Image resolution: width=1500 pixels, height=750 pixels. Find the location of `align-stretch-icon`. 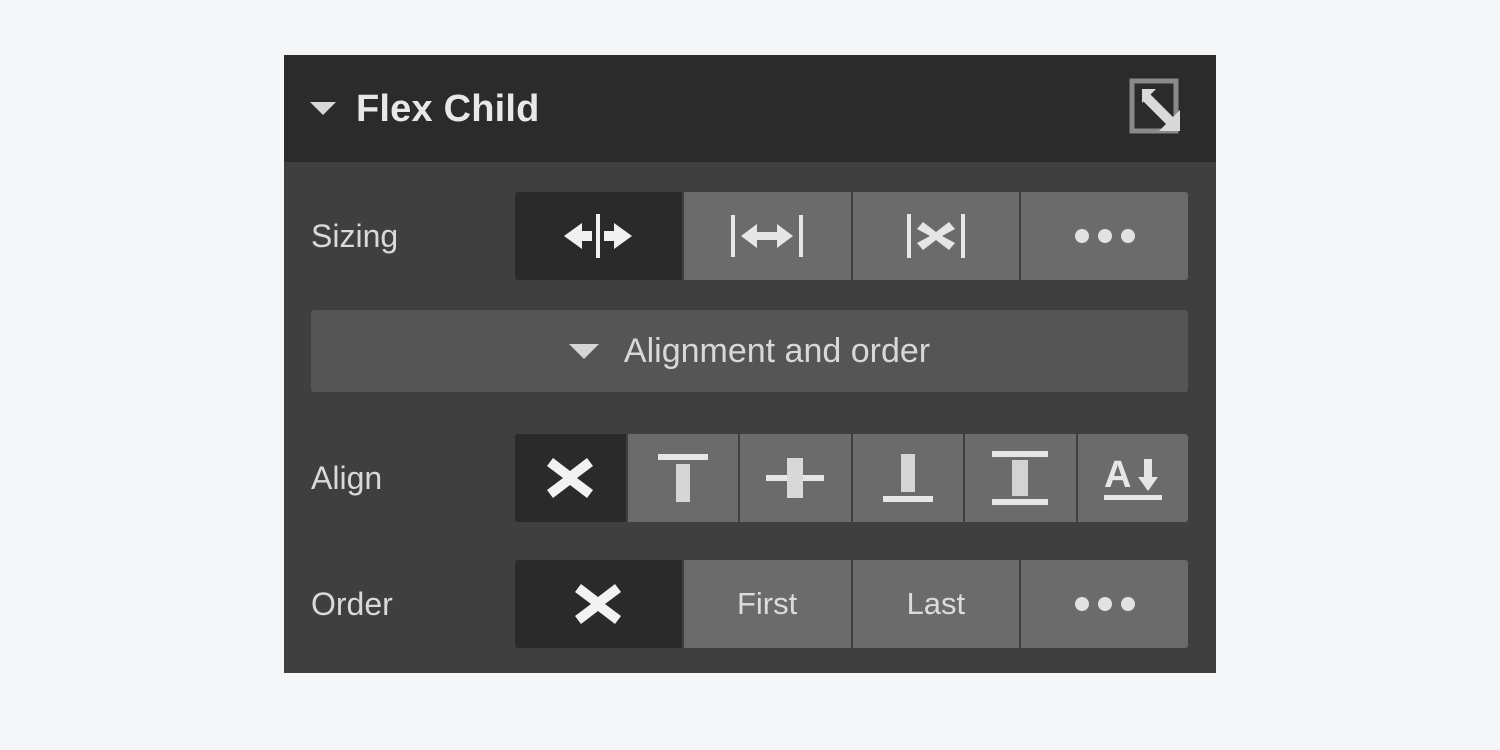

align-stretch-icon is located at coordinates (1020, 478).